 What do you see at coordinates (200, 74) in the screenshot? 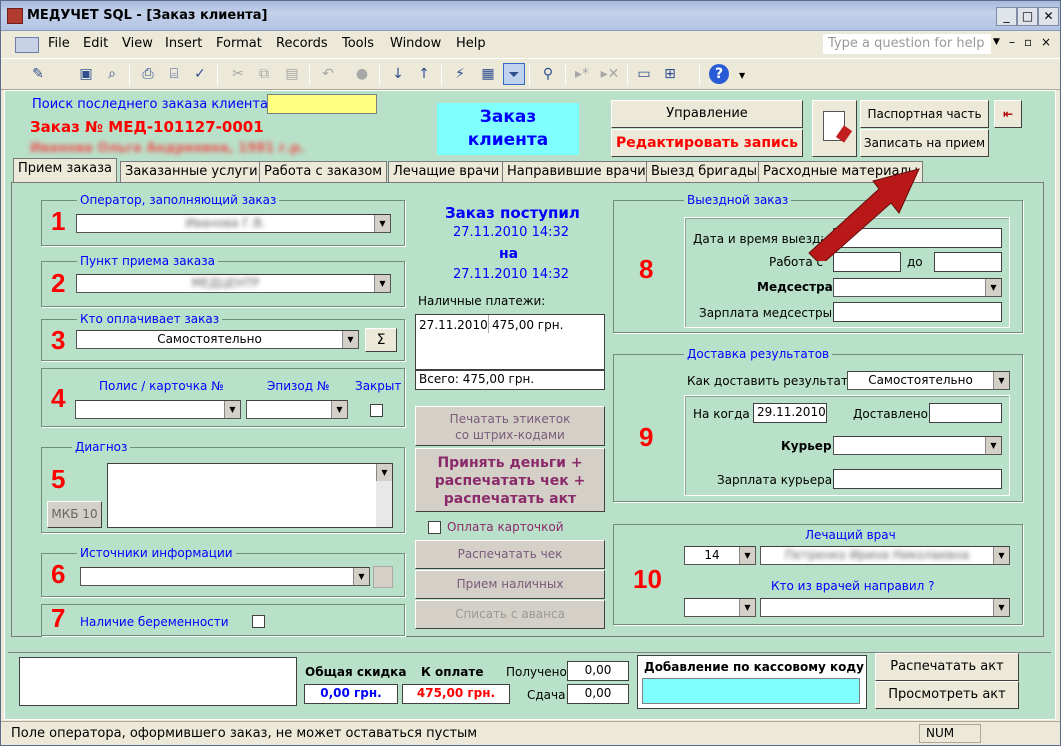
I see `spelling-icon: ✓` at bounding box center [200, 74].